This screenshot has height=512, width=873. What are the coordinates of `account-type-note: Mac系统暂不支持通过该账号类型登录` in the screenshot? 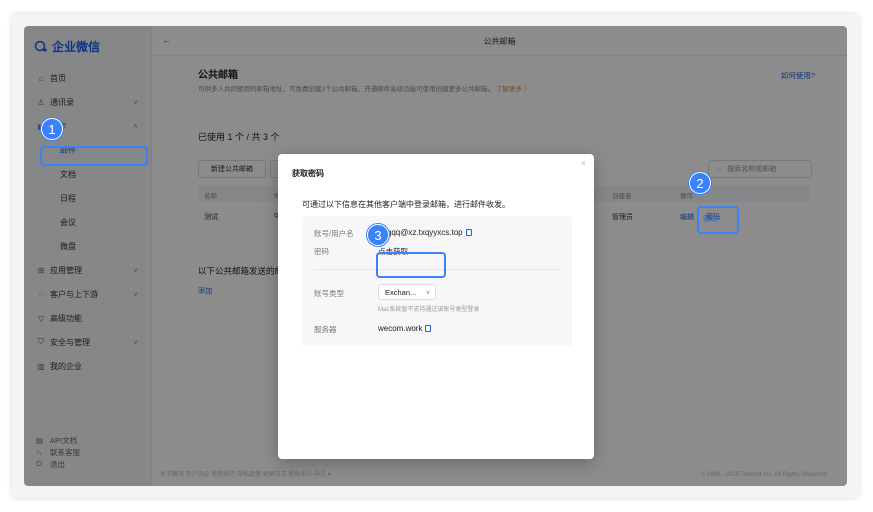 It's located at (429, 310).